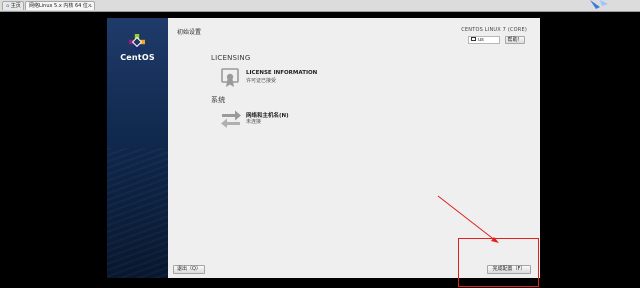 The image size is (640, 288). What do you see at coordinates (231, 118) in the screenshot?
I see `network-arrows-icon` at bounding box center [231, 118].